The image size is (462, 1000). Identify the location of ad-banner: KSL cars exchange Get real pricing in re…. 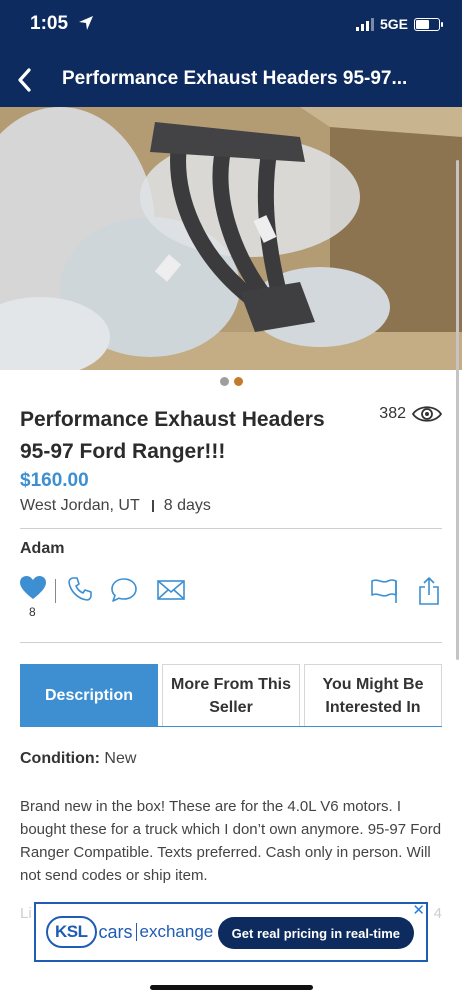
(231, 932).